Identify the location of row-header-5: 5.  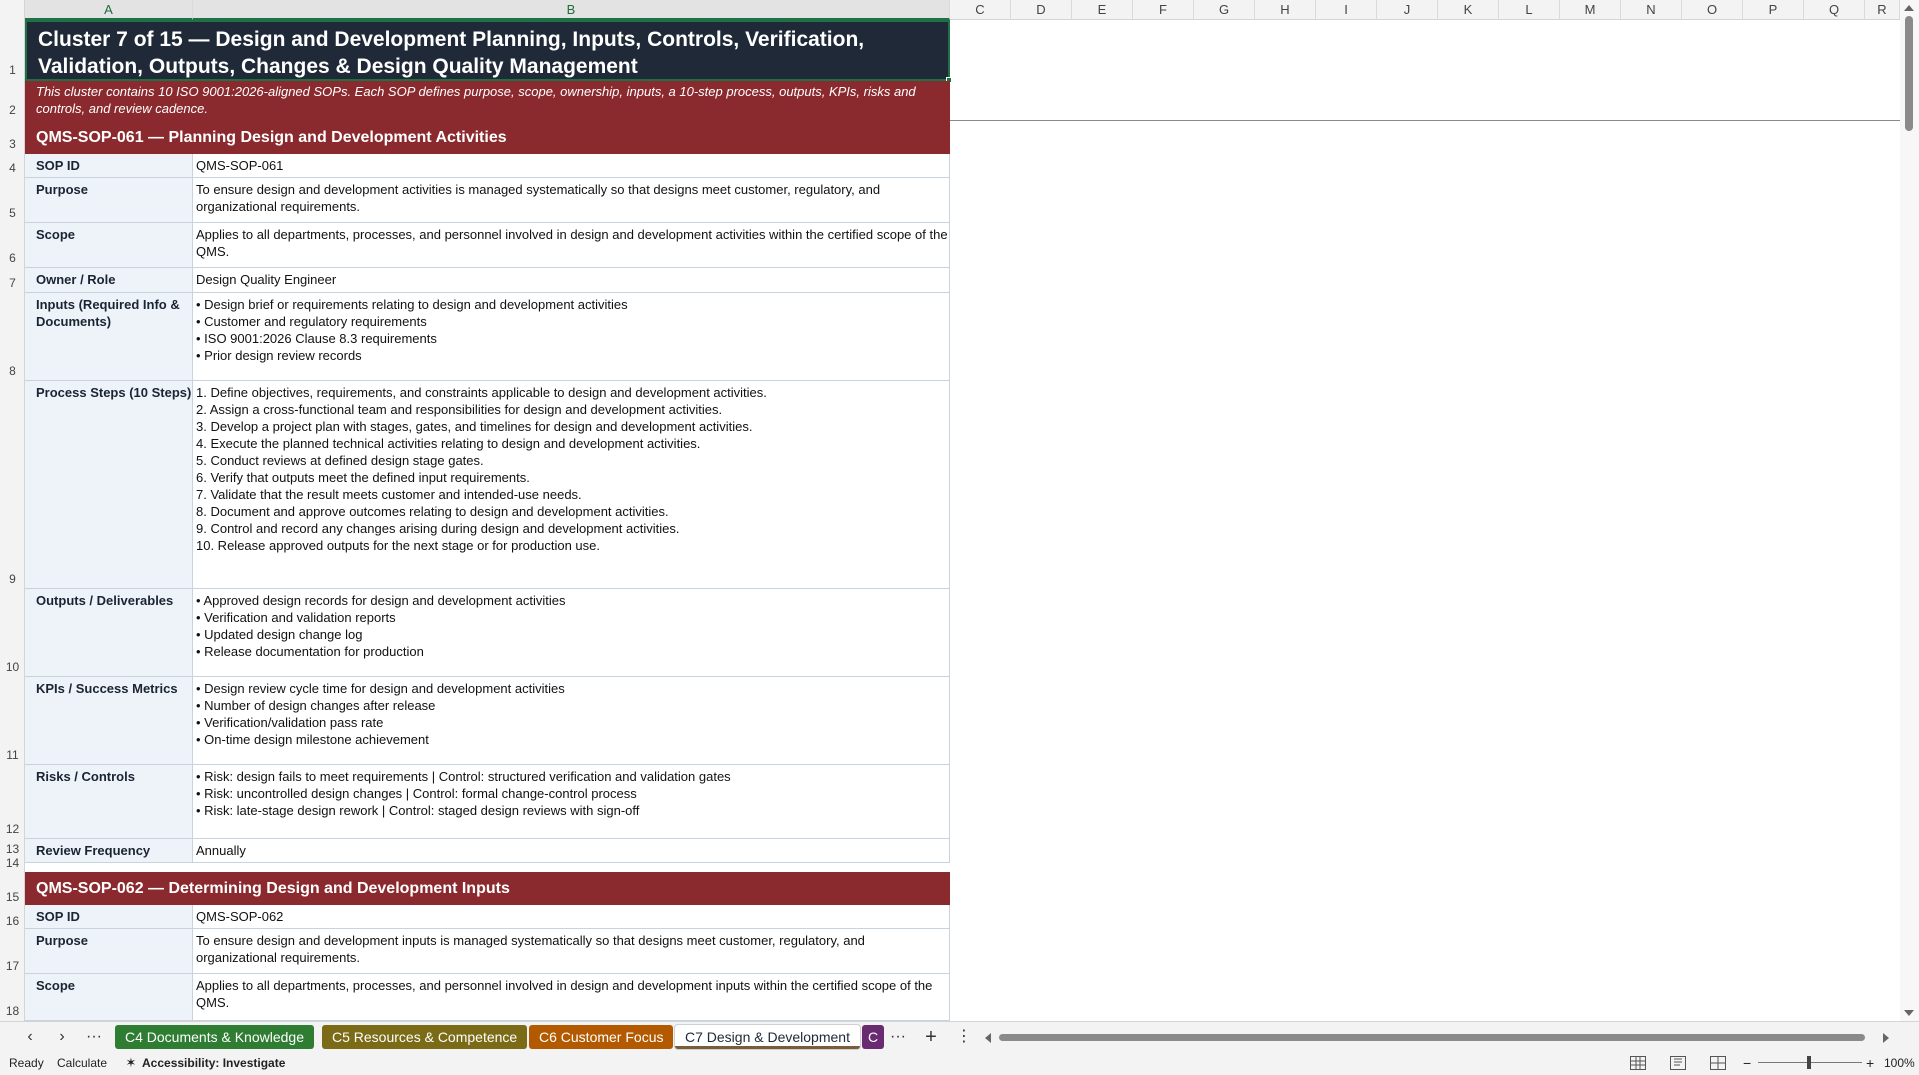
(12, 213).